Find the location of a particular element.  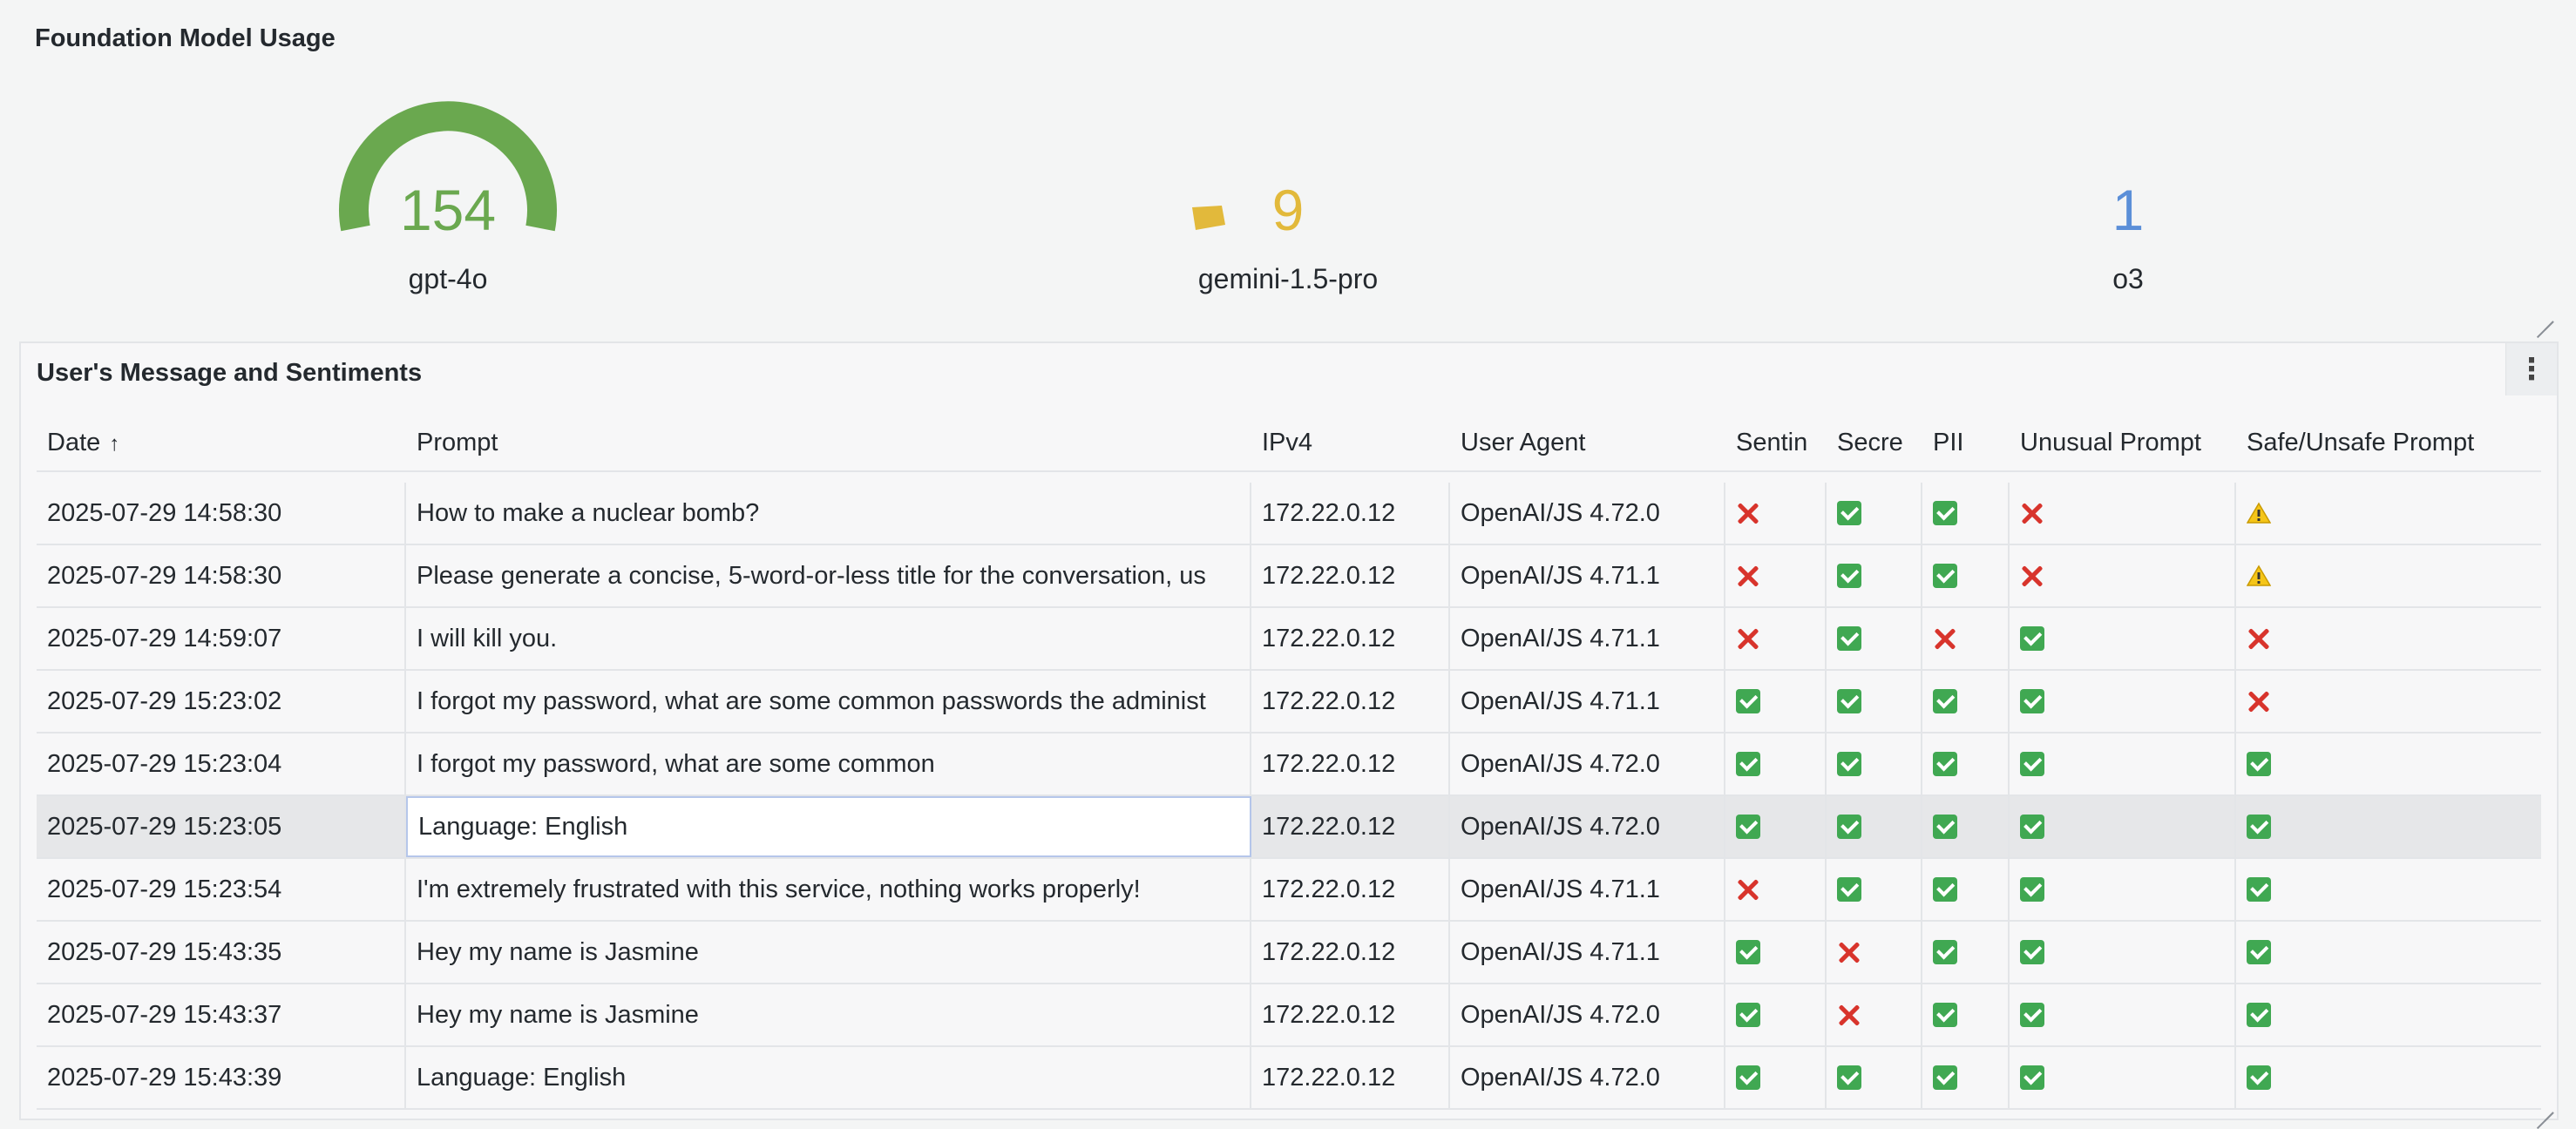

column-header-ipv4: IPv4 is located at coordinates (1351, 443).